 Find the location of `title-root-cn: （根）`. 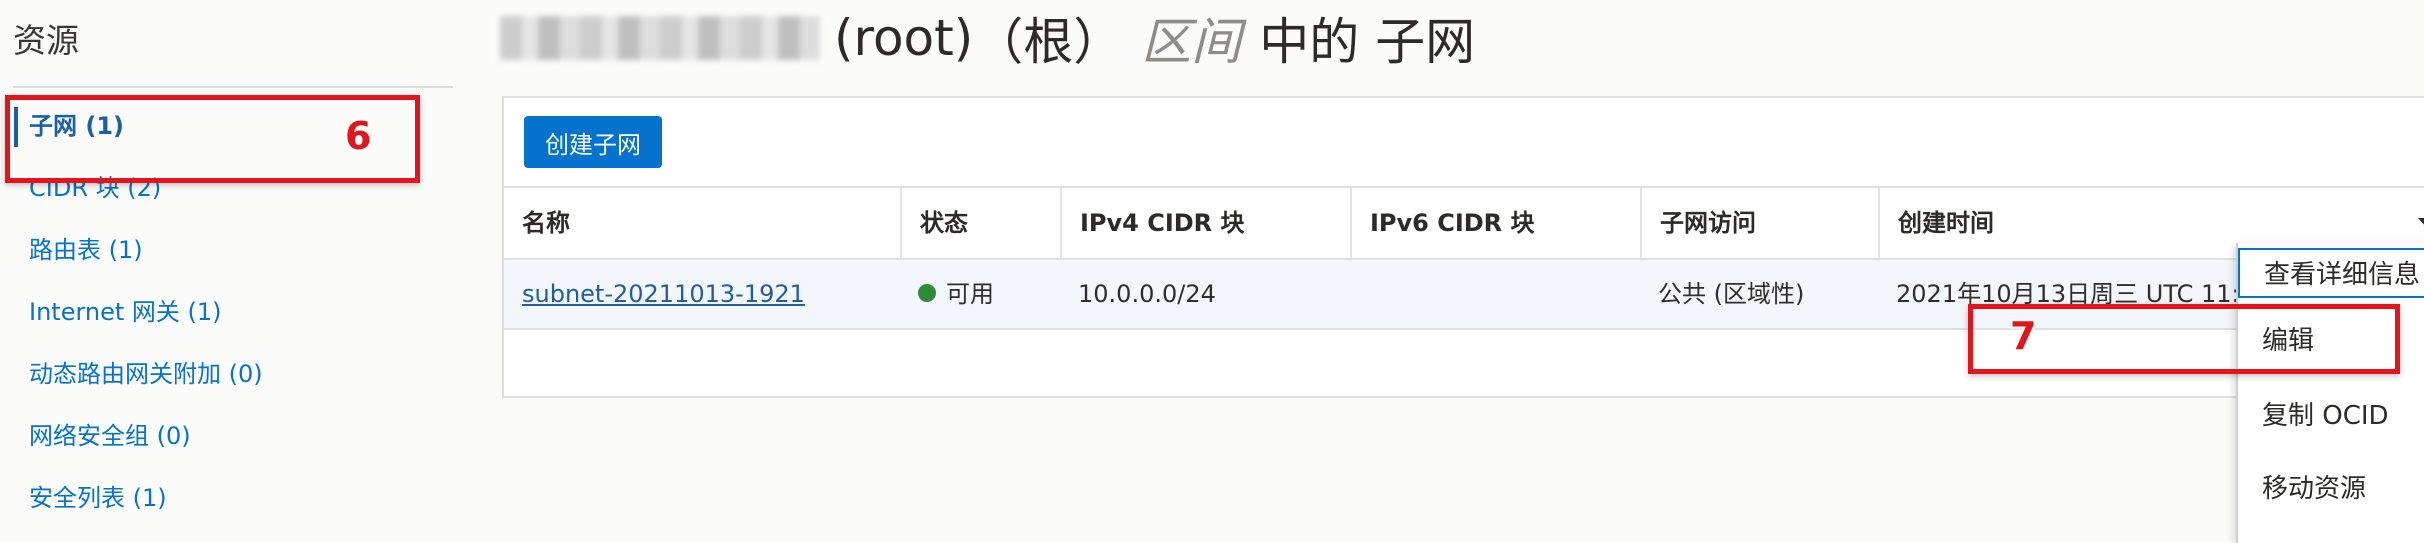

title-root-cn: （根） is located at coordinates (1048, 42).